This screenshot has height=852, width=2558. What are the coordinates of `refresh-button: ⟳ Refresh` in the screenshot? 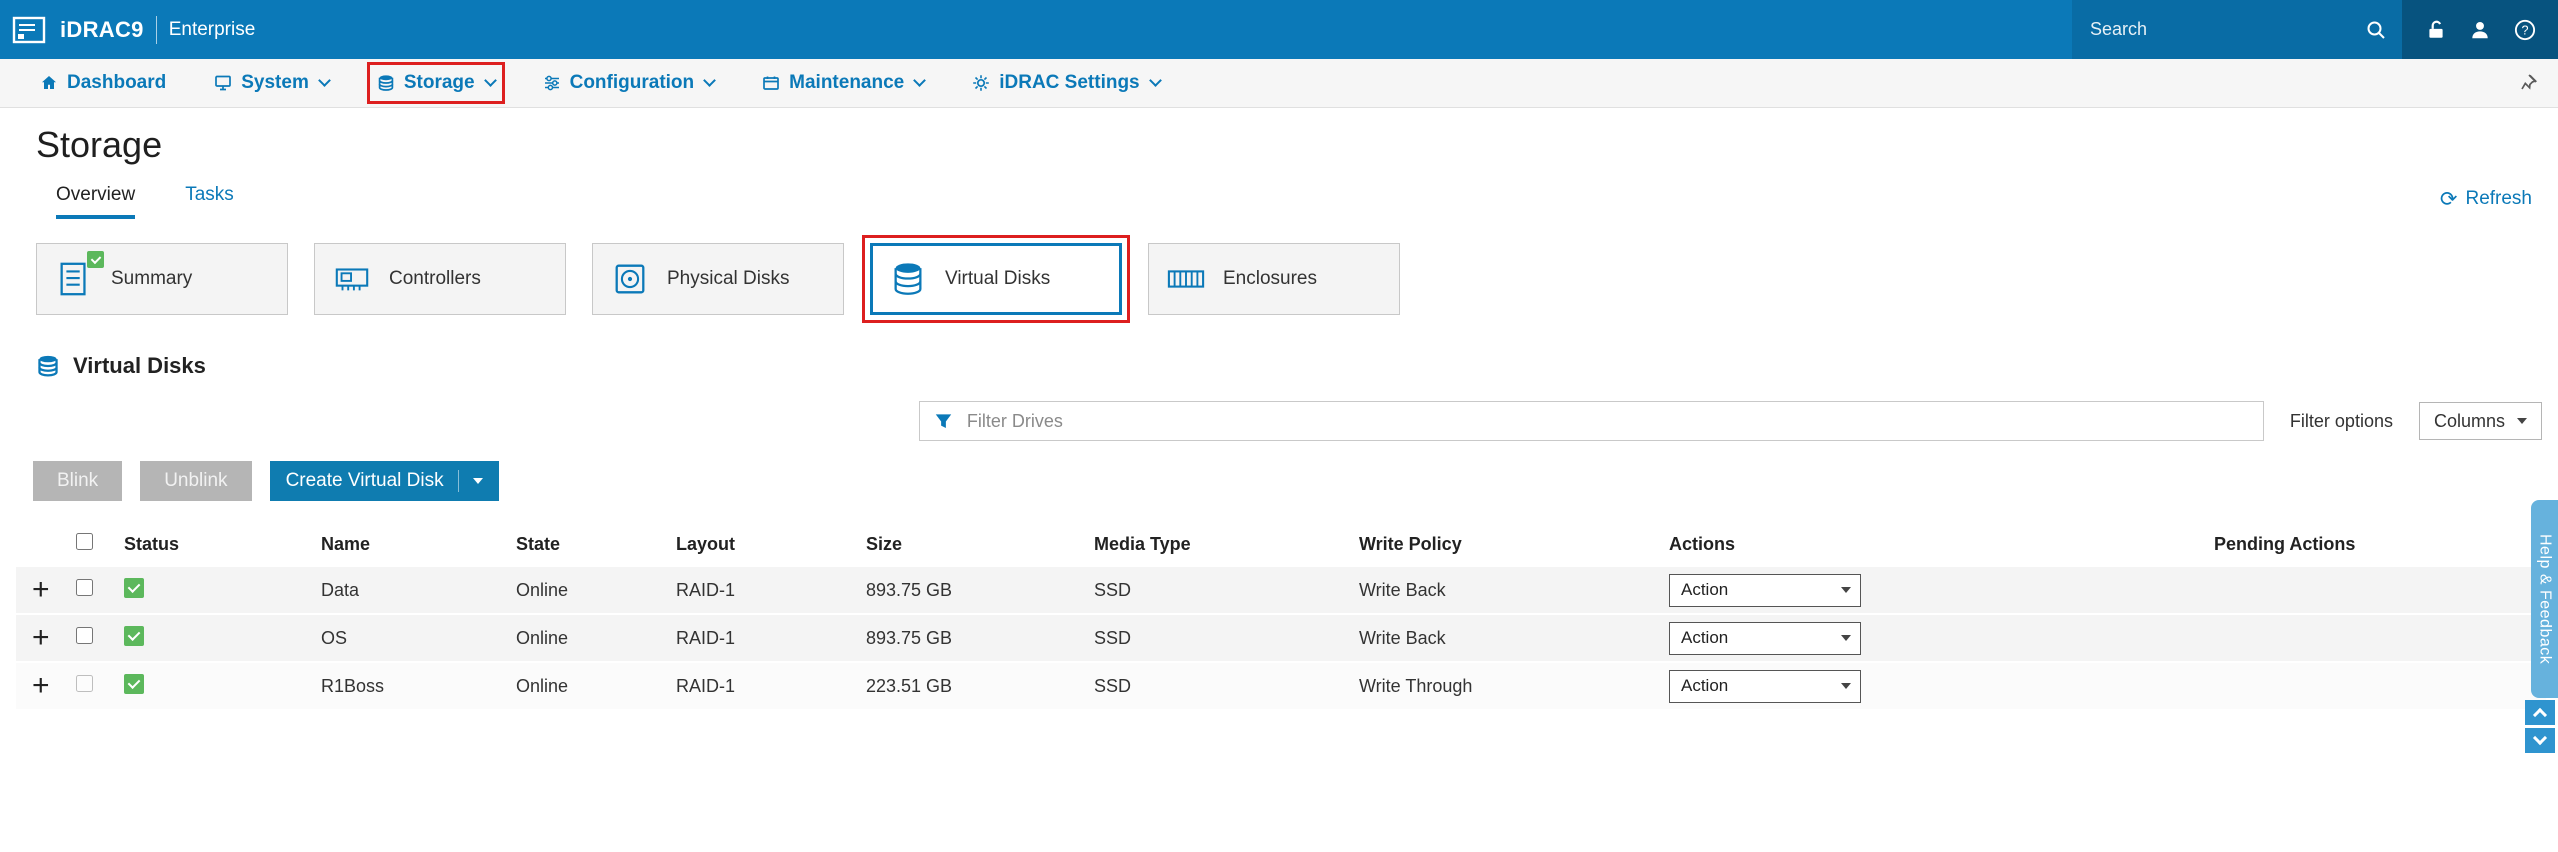 It's located at (2486, 203).